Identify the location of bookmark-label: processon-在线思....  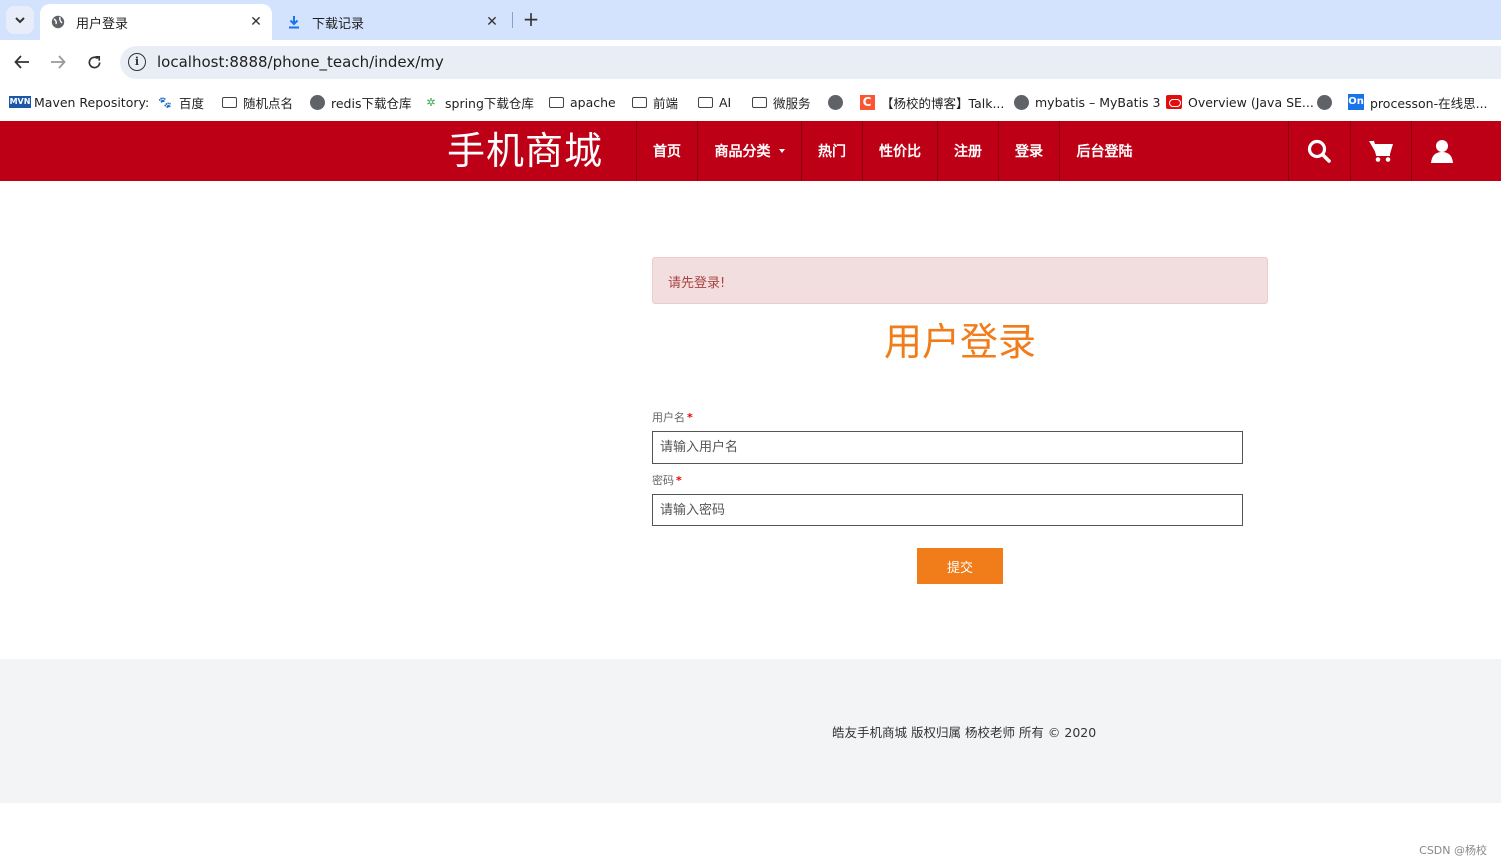
(1429, 103).